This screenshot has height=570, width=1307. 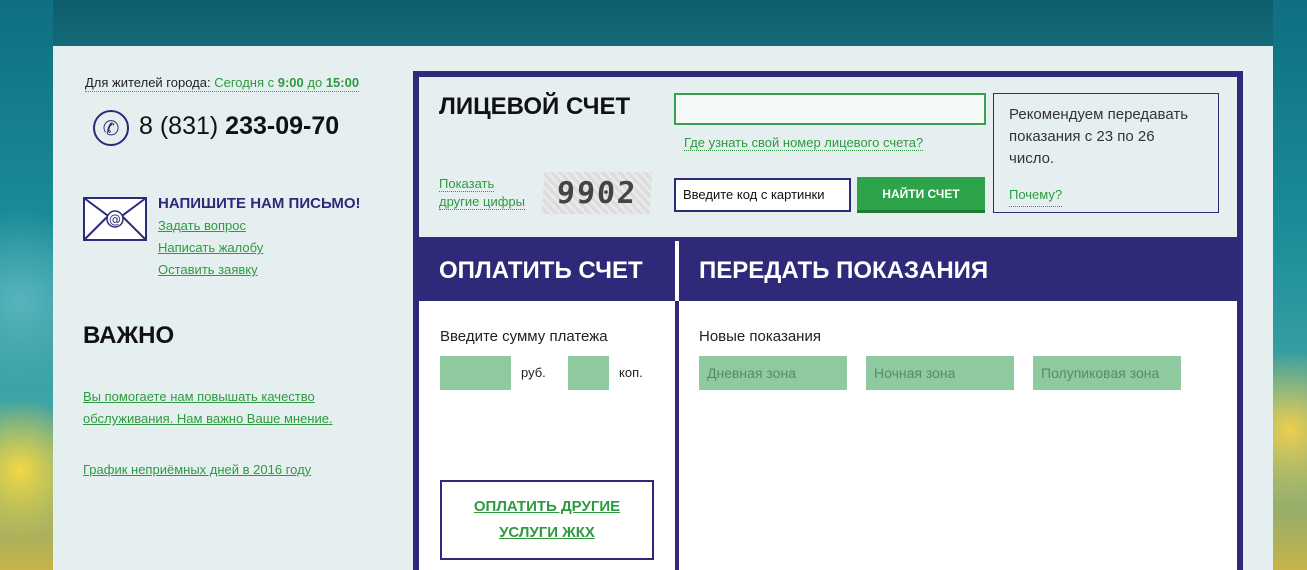 I want to click on important-title: ВАЖНО, so click(x=129, y=335).